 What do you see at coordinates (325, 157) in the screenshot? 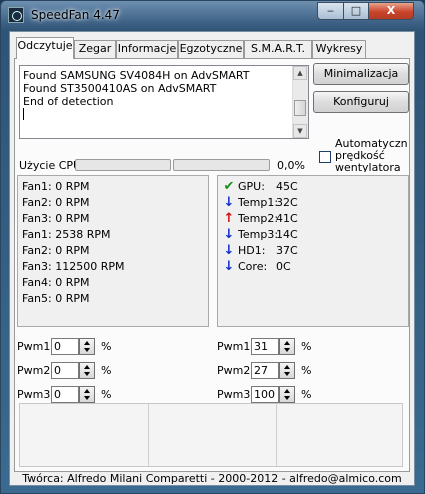
I see `auto-fan-speed-checkbox` at bounding box center [325, 157].